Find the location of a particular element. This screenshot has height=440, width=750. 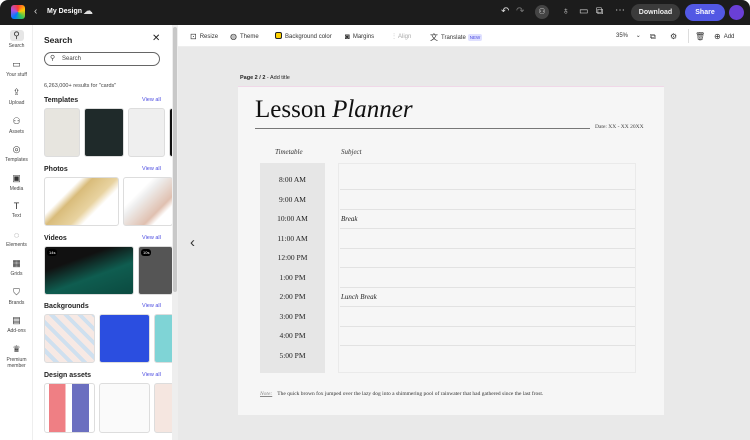

resize-button: ⊡ Resize is located at coordinates (204, 36).